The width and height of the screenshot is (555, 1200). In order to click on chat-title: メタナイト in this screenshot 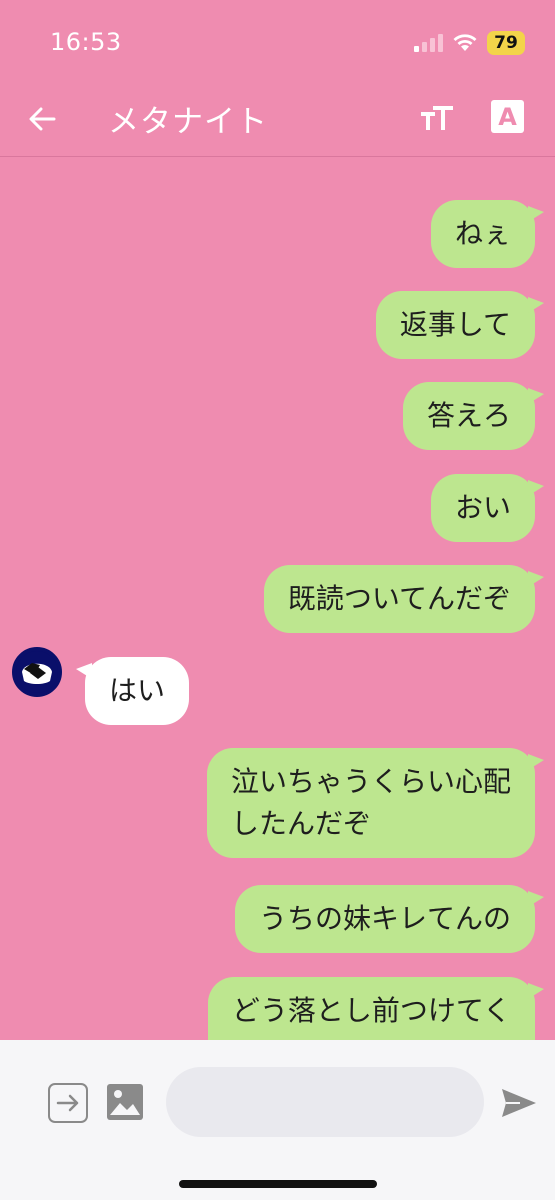, I will do `click(188, 122)`.